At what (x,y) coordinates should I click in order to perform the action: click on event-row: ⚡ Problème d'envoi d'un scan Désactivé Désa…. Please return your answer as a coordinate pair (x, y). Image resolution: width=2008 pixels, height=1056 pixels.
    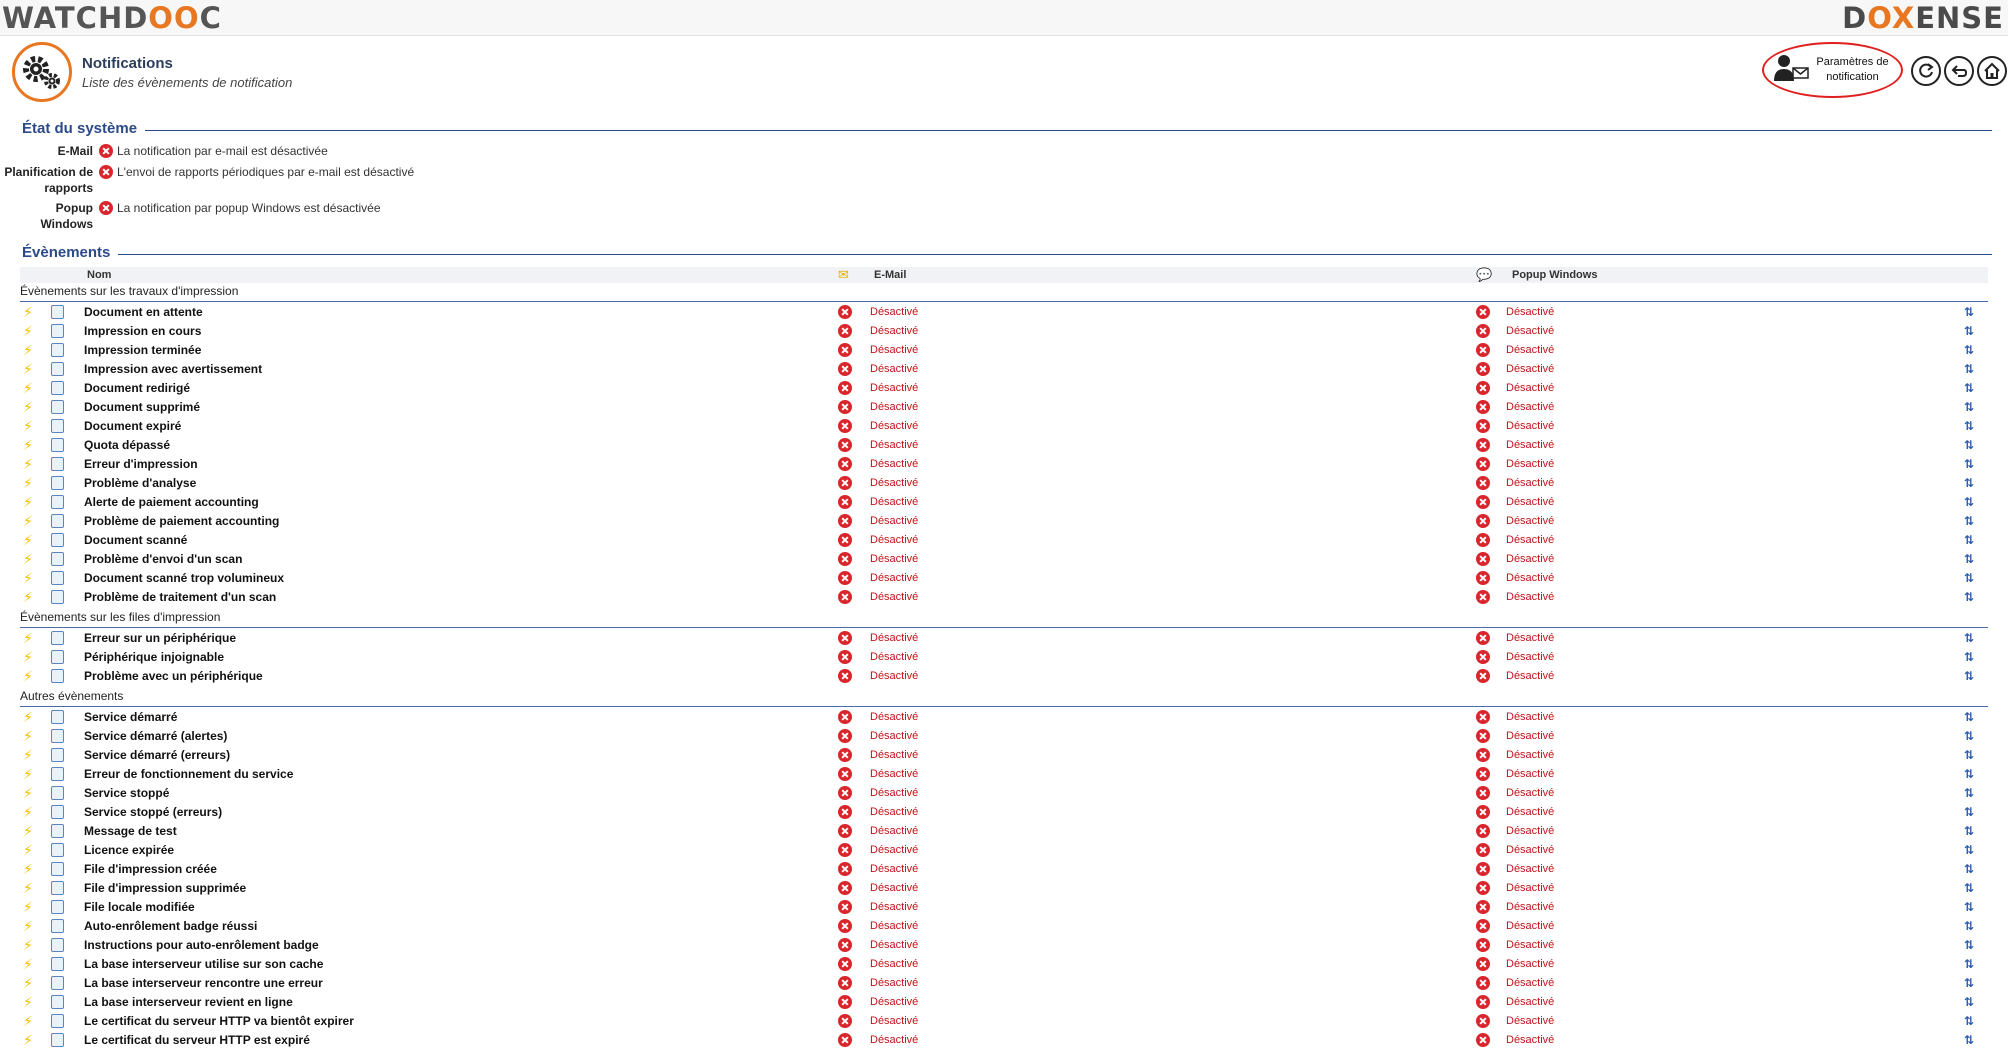
    Looking at the image, I should click on (1004, 559).